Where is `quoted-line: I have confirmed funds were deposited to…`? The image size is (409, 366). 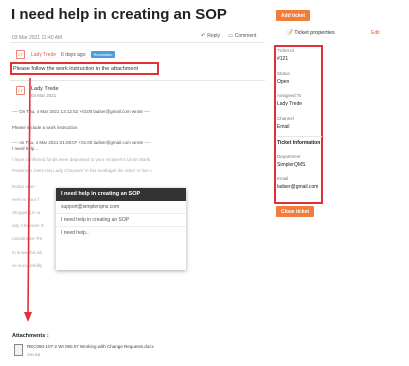 quoted-line: I have confirmed funds were deposited to… is located at coordinates (81, 159).